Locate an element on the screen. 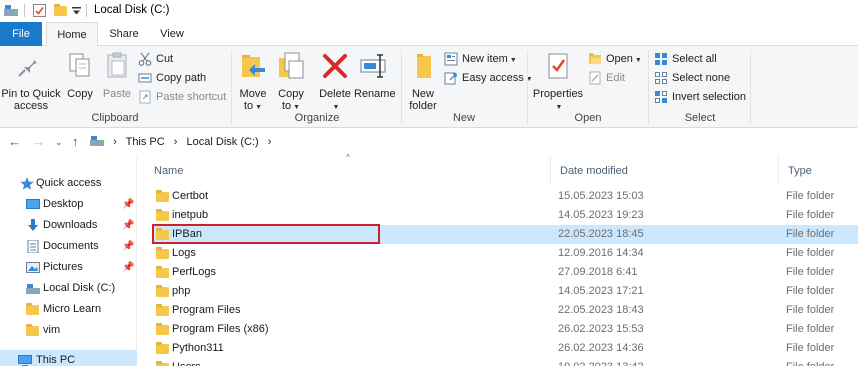 The image size is (858, 366). properties-quick-icon is located at coordinates (39, 10).